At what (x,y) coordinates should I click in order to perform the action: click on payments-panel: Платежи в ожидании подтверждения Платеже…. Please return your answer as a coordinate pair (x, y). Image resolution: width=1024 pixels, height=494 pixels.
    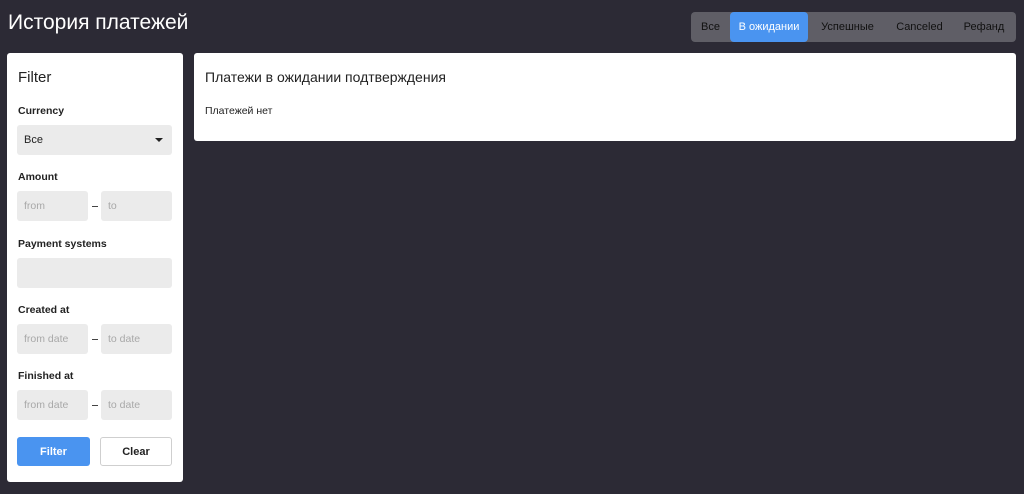
    Looking at the image, I should click on (605, 97).